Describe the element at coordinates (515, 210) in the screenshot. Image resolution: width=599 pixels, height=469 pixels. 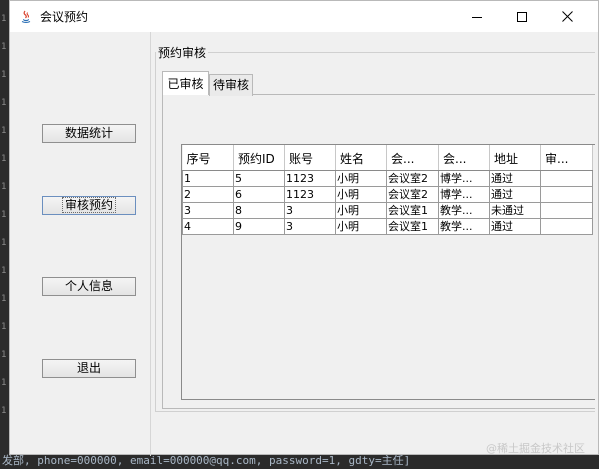
I see `table-cell: 未通过` at that location.